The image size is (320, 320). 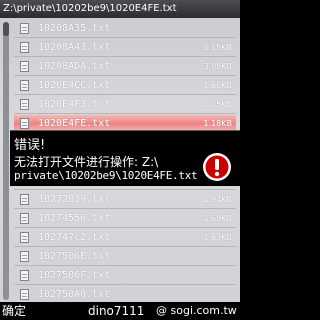 What do you see at coordinates (74, 85) in the screenshot?
I see `file-name: 1020E4CC.txt` at bounding box center [74, 85].